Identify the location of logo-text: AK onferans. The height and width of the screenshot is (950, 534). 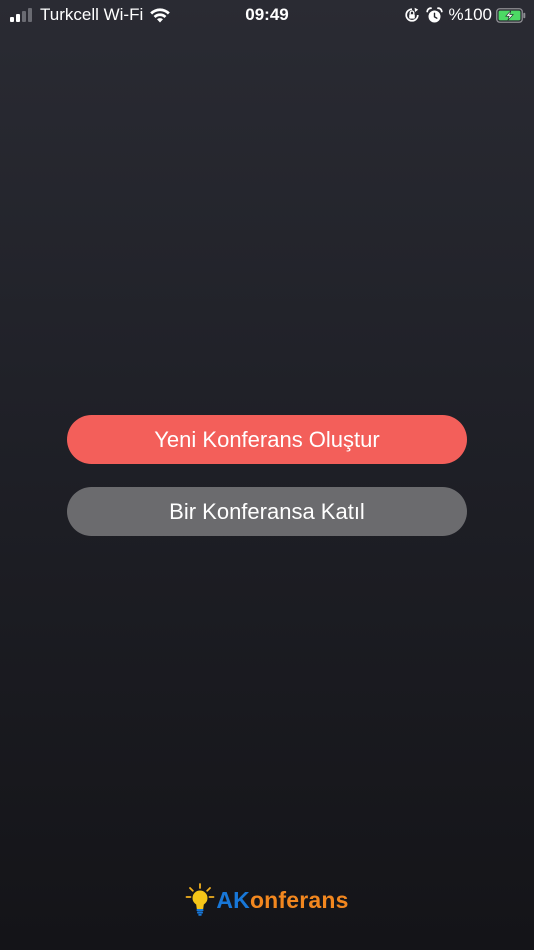
(282, 900).